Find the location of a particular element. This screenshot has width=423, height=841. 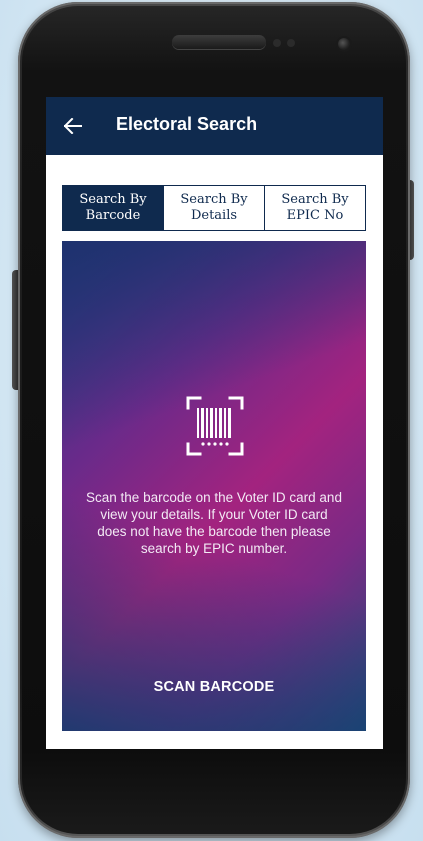

tab-search-by-barcode: Search By Barcode is located at coordinates (113, 208).